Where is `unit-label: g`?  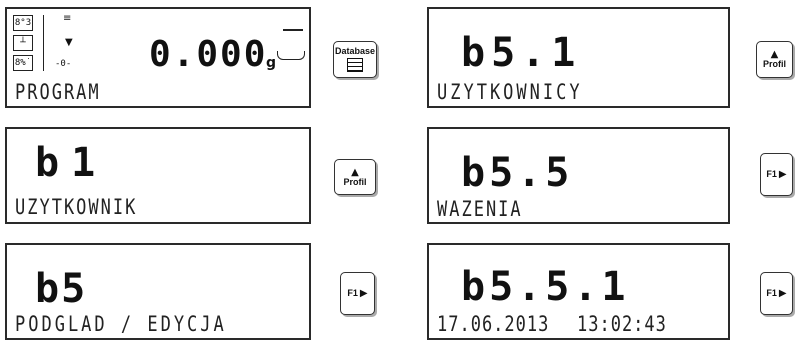
unit-label: g is located at coordinates (271, 63).